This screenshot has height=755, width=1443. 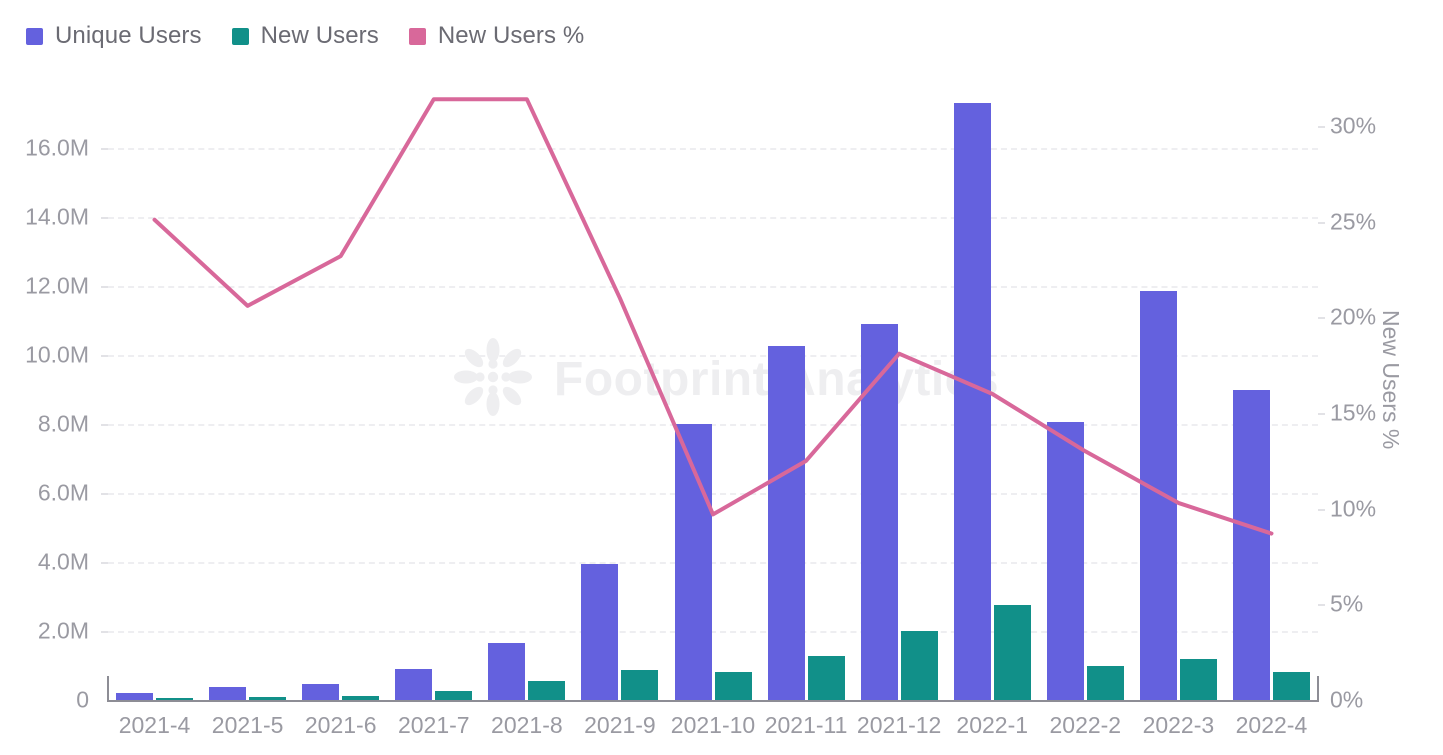 I want to click on x-axis-tick-label: 2022-2, so click(x=1085, y=725).